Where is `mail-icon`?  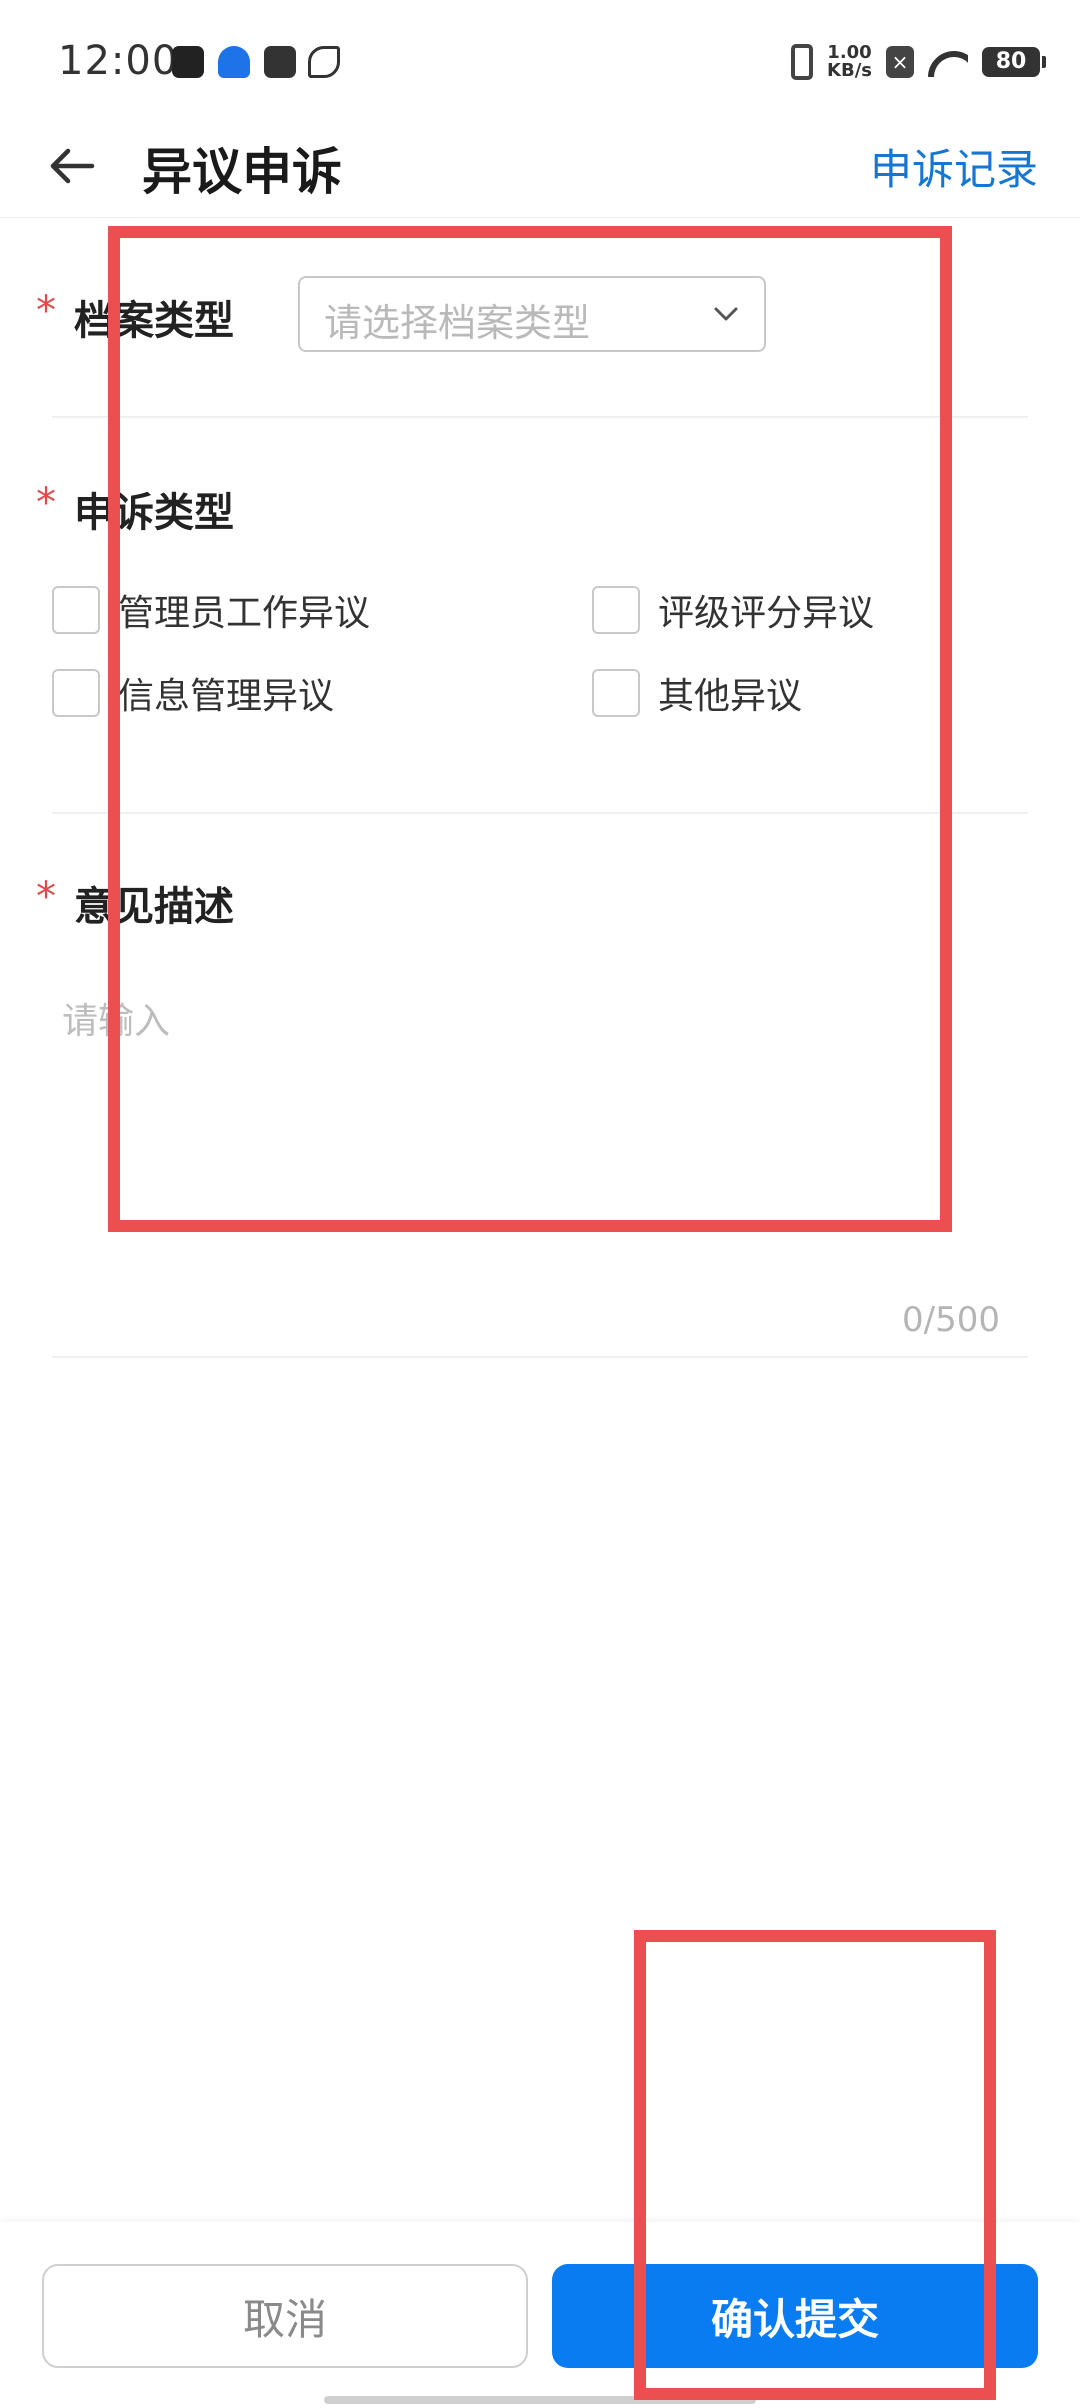
mail-icon is located at coordinates (280, 62).